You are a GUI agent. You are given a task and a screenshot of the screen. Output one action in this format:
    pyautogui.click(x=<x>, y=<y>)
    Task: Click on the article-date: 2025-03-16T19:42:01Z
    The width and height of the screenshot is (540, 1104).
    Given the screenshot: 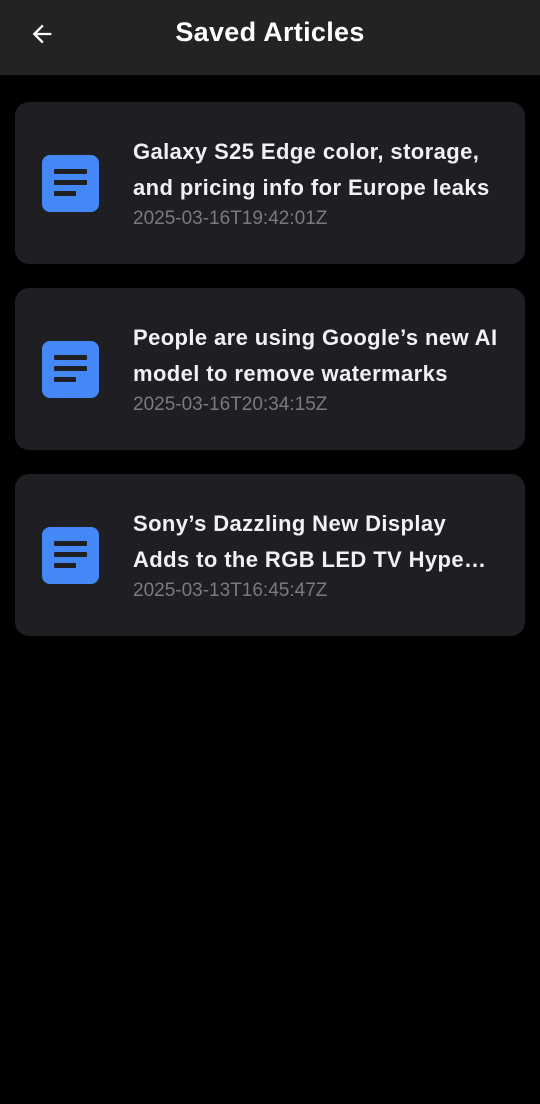 What is the action you would take?
    pyautogui.click(x=230, y=218)
    